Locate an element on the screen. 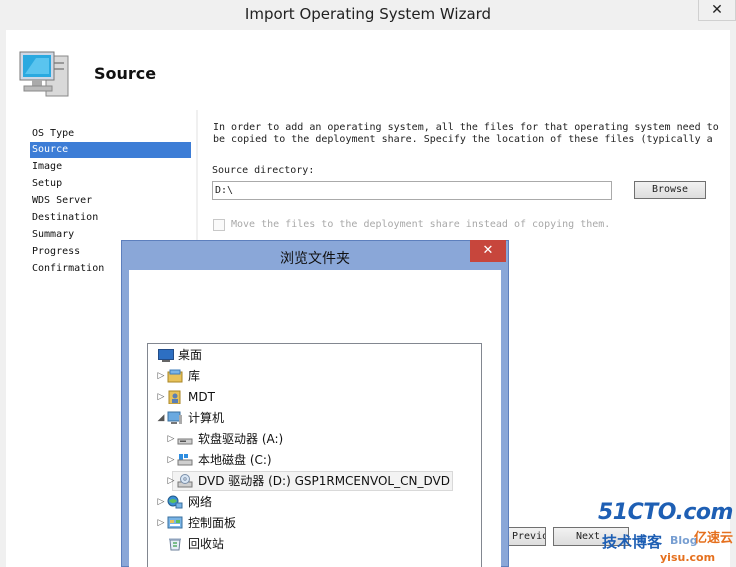  network-icon is located at coordinates (175, 502).